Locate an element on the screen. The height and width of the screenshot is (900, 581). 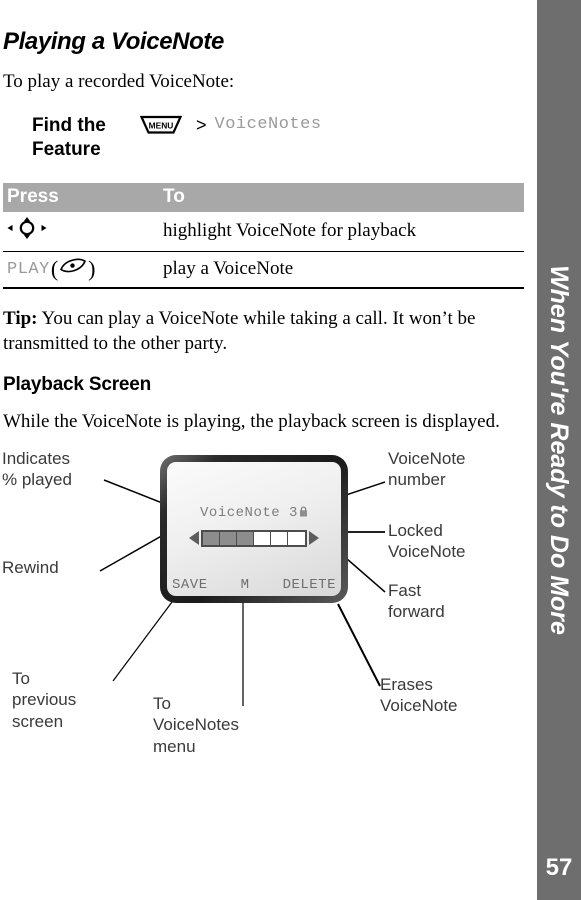
intro-text: To play a recorded VoiceNote: is located at coordinates (119, 81).